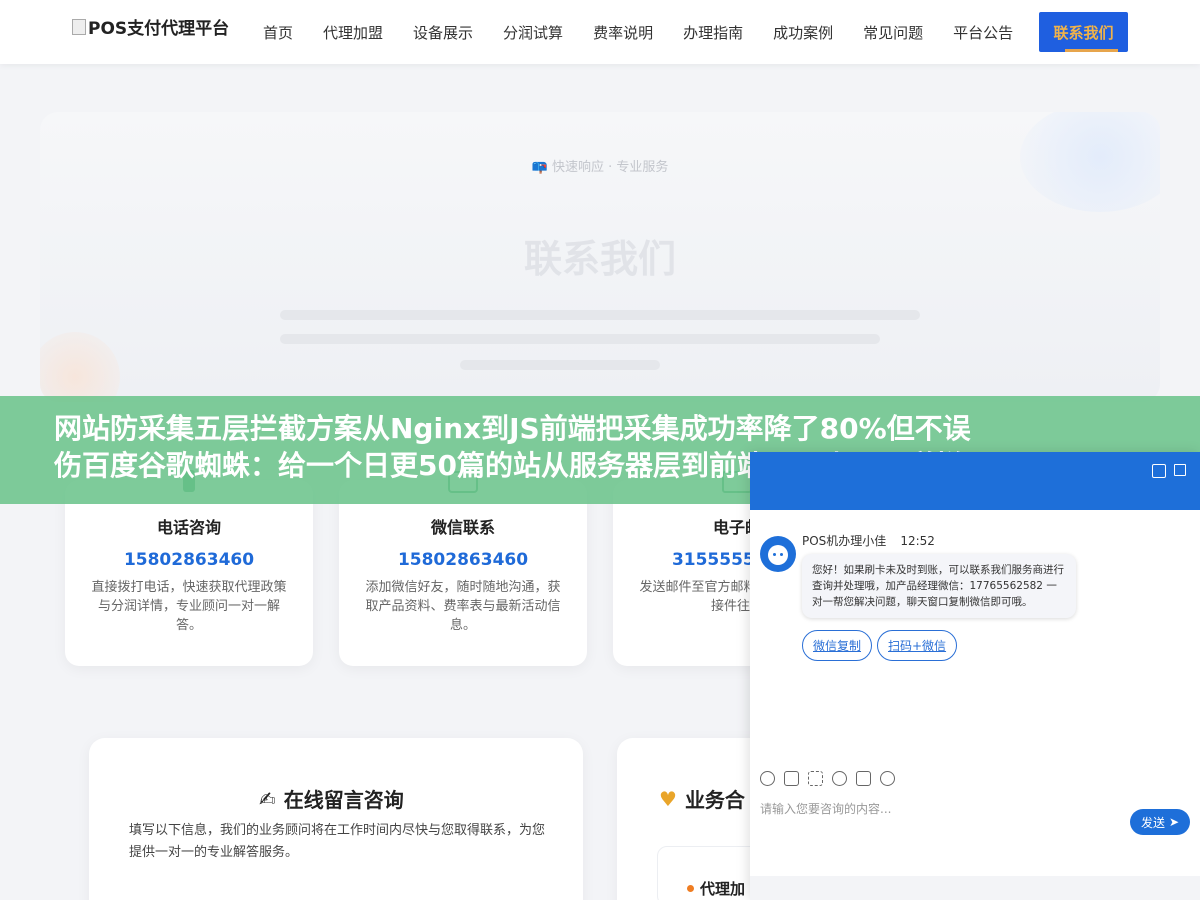 Image resolution: width=1200 pixels, height=900 pixels. What do you see at coordinates (827, 778) in the screenshot?
I see `chat-toolbar` at bounding box center [827, 778].